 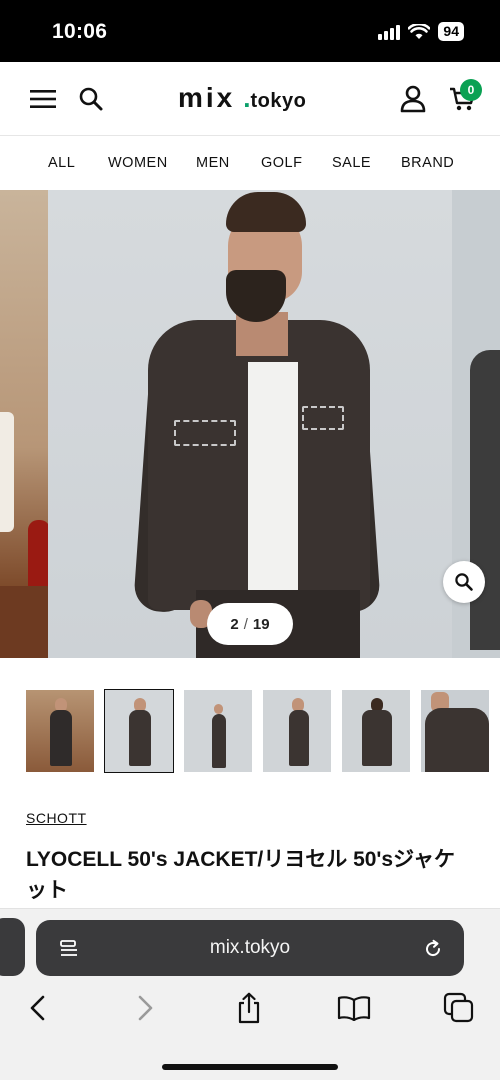 I want to click on category-brand: BRAND, so click(x=427, y=163).